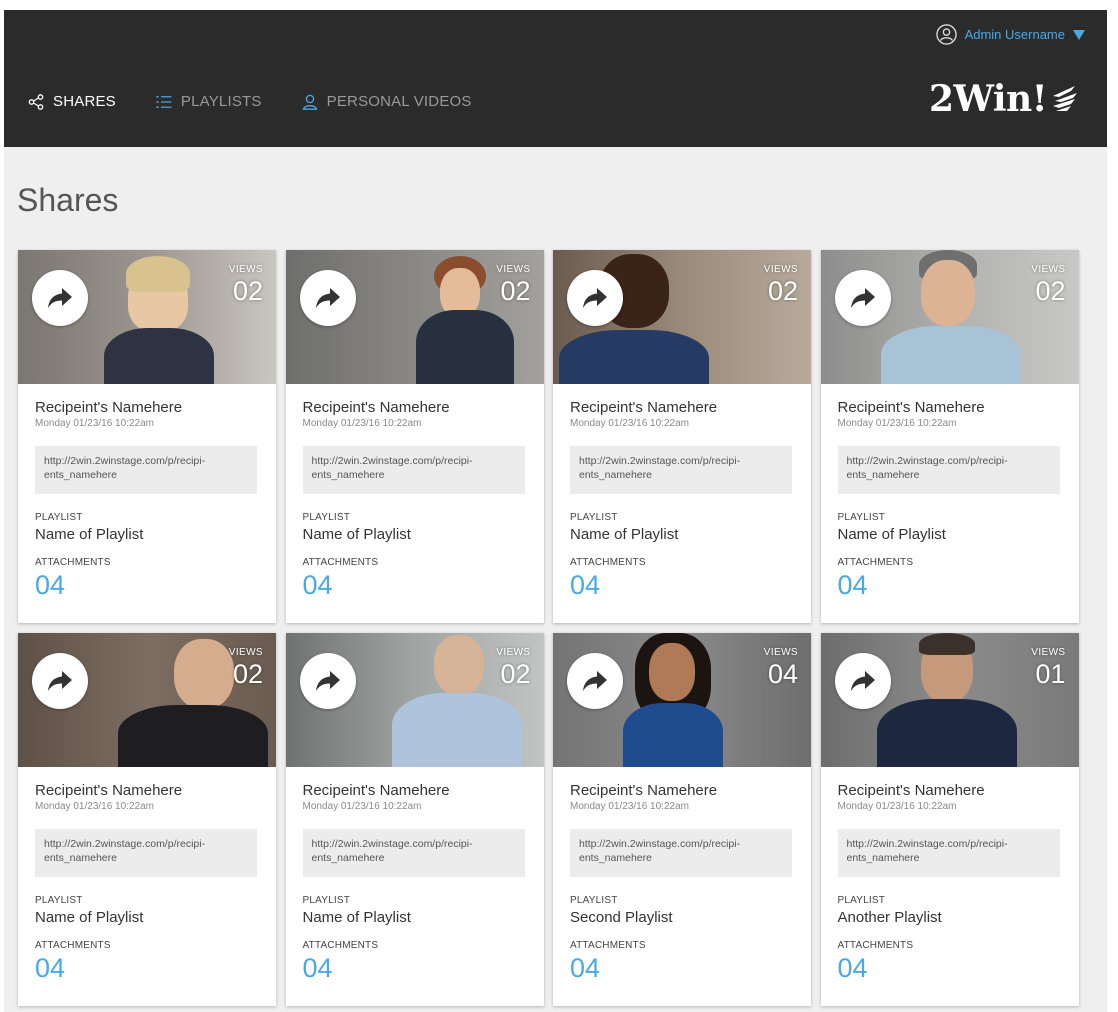 The width and height of the screenshot is (1118, 1012). I want to click on user-menu: Admin Username, so click(1010, 34).